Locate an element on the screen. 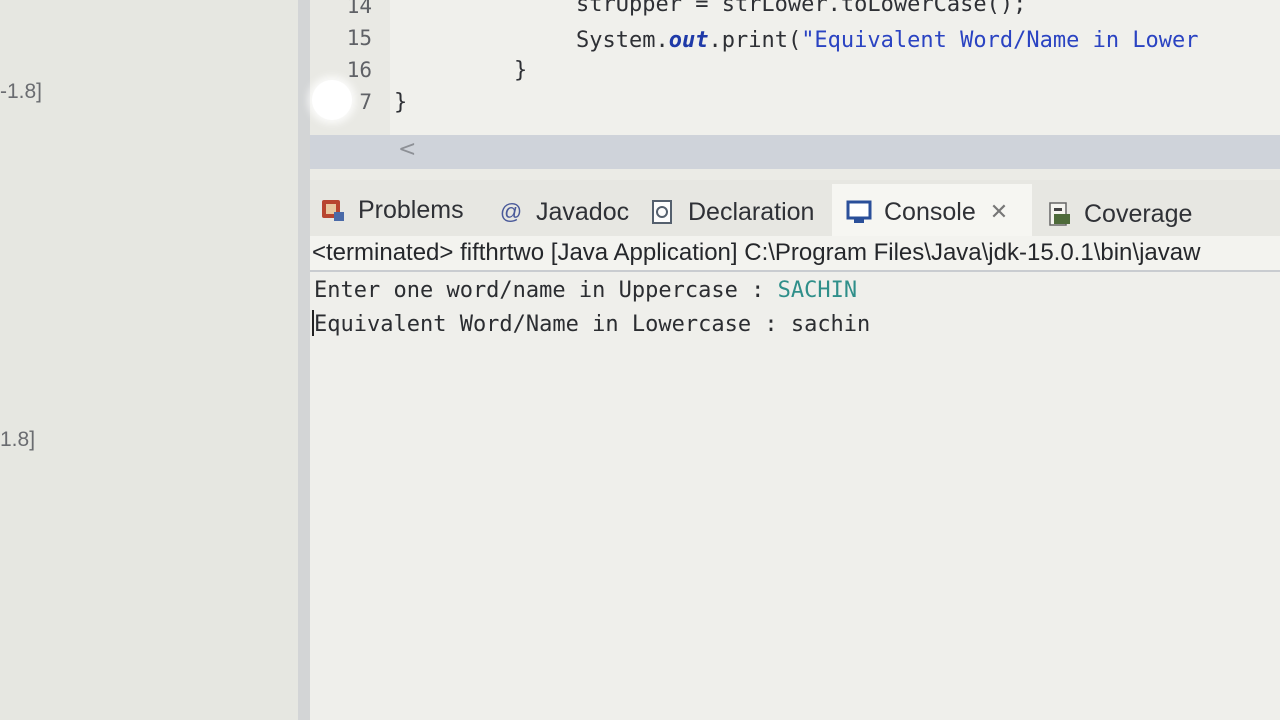 The height and width of the screenshot is (720, 1280). console-icon is located at coordinates (859, 212).